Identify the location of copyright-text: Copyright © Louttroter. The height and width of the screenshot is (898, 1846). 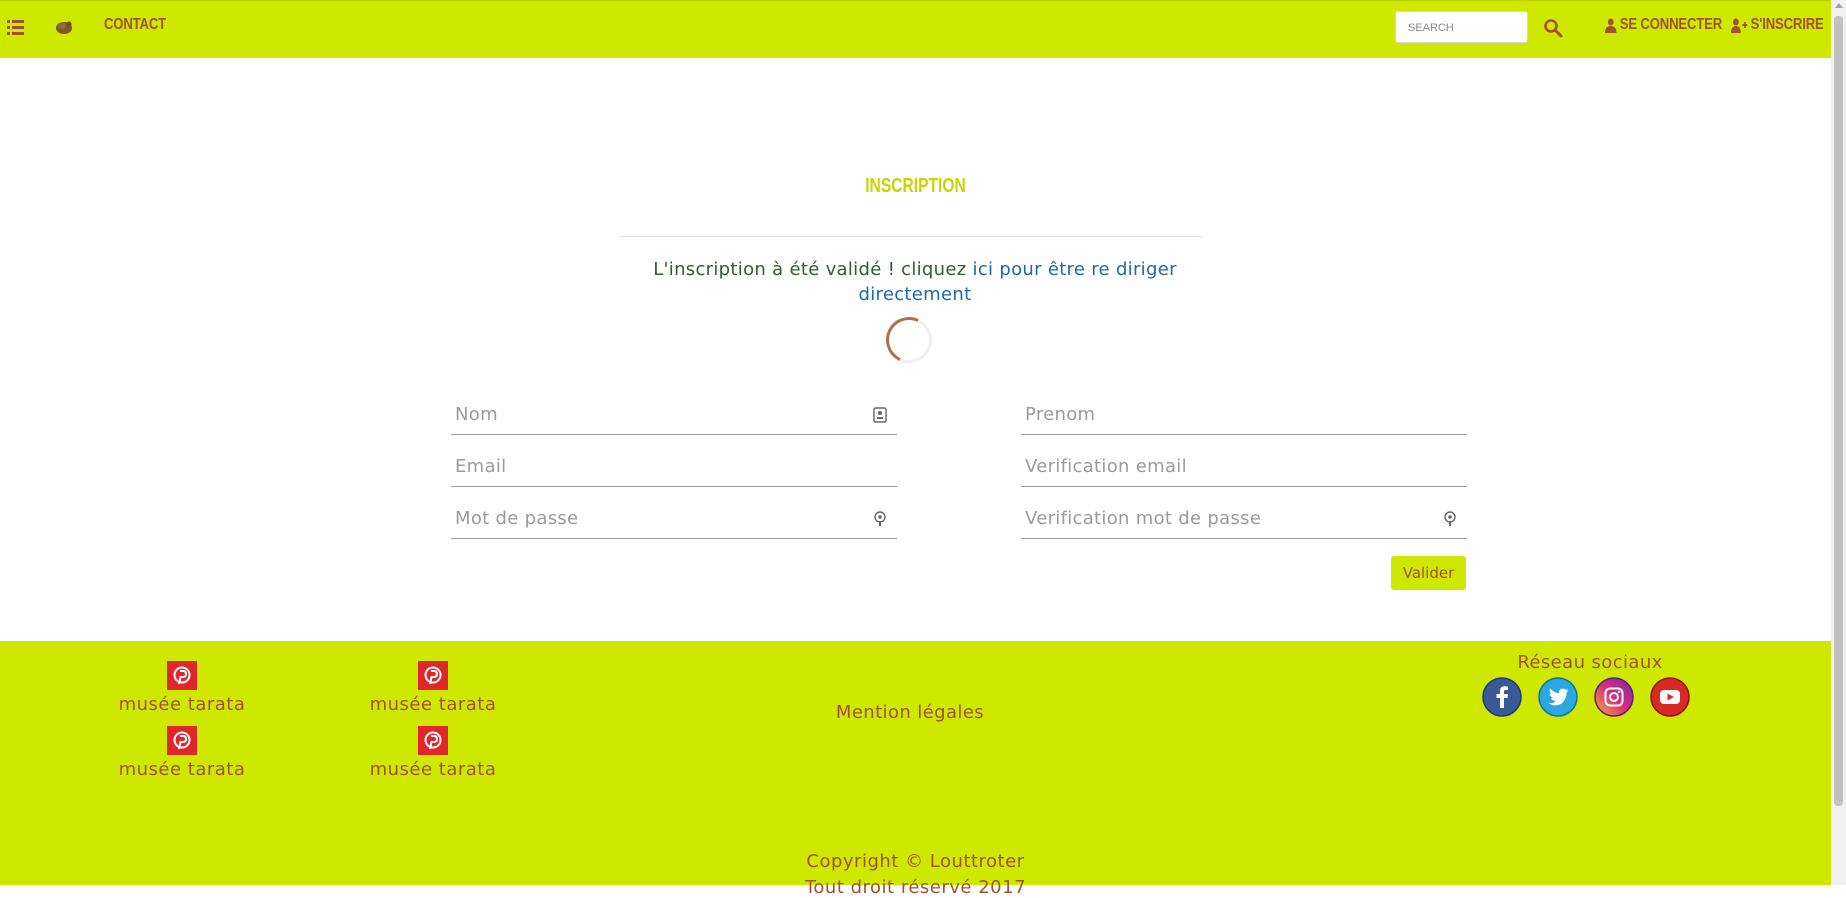
(915, 861).